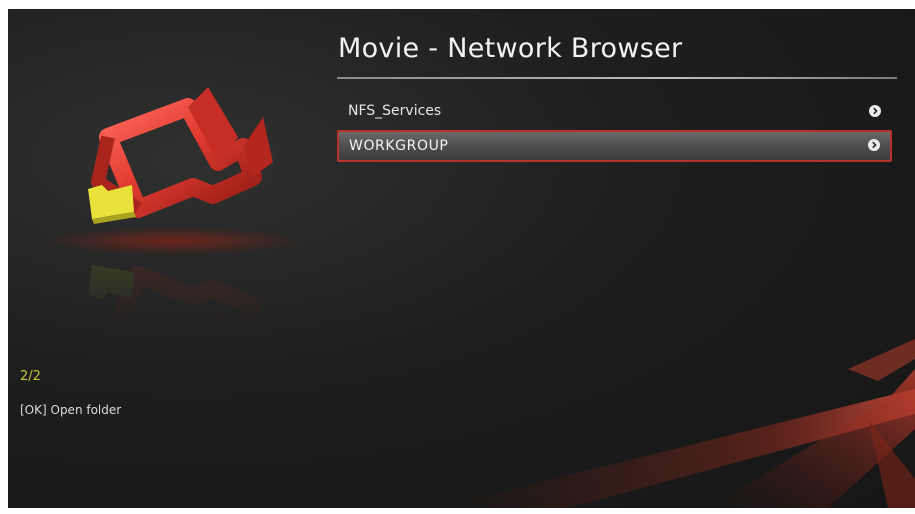 Image resolution: width=915 pixels, height=514 pixels. I want to click on title-divider, so click(617, 78).